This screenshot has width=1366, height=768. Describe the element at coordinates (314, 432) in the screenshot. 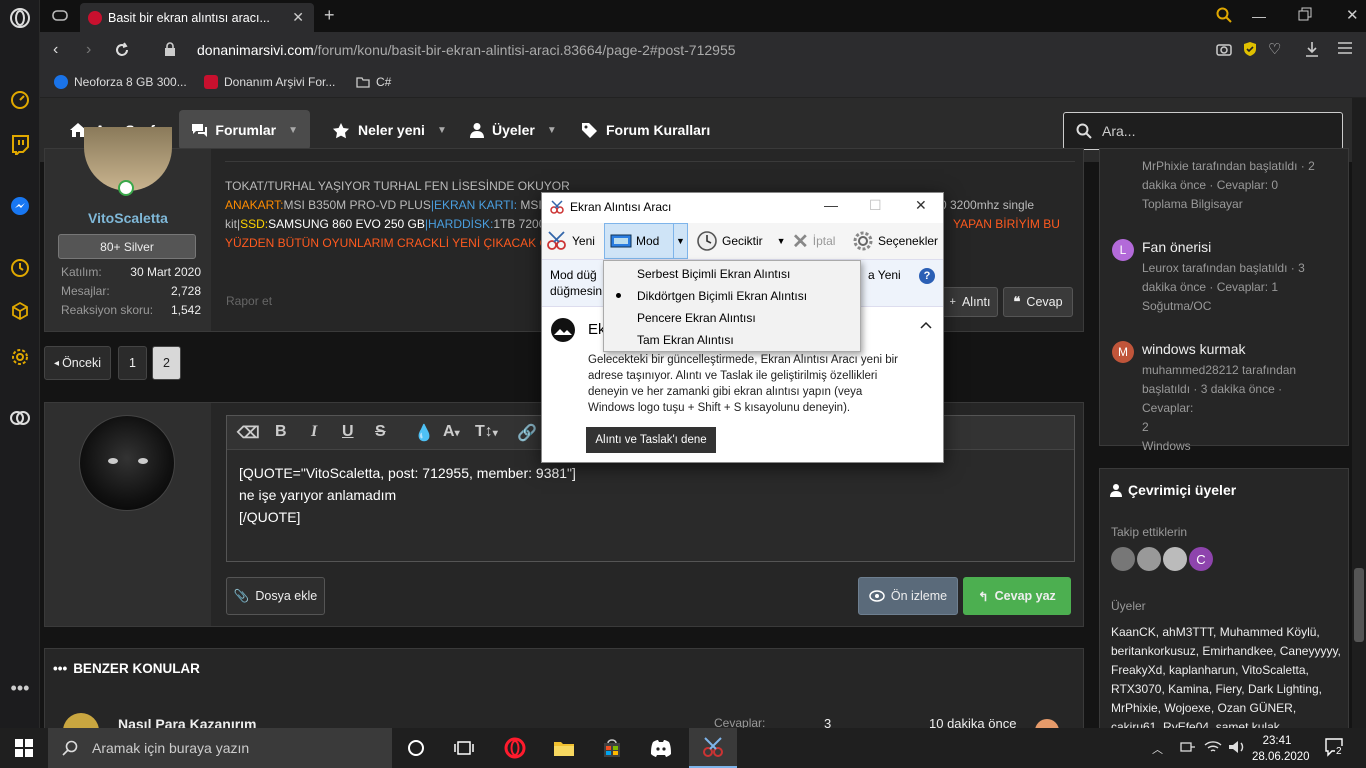

I see `italic-icon: I` at that location.